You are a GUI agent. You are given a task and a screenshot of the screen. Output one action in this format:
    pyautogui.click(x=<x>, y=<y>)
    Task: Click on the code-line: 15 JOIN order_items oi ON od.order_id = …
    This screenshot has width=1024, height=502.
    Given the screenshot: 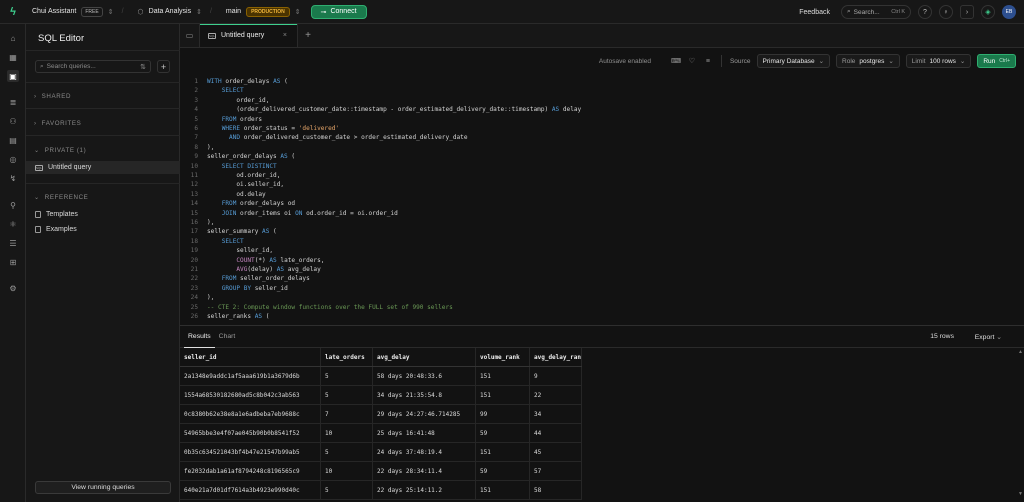 What is the action you would take?
    pyautogui.click(x=602, y=214)
    